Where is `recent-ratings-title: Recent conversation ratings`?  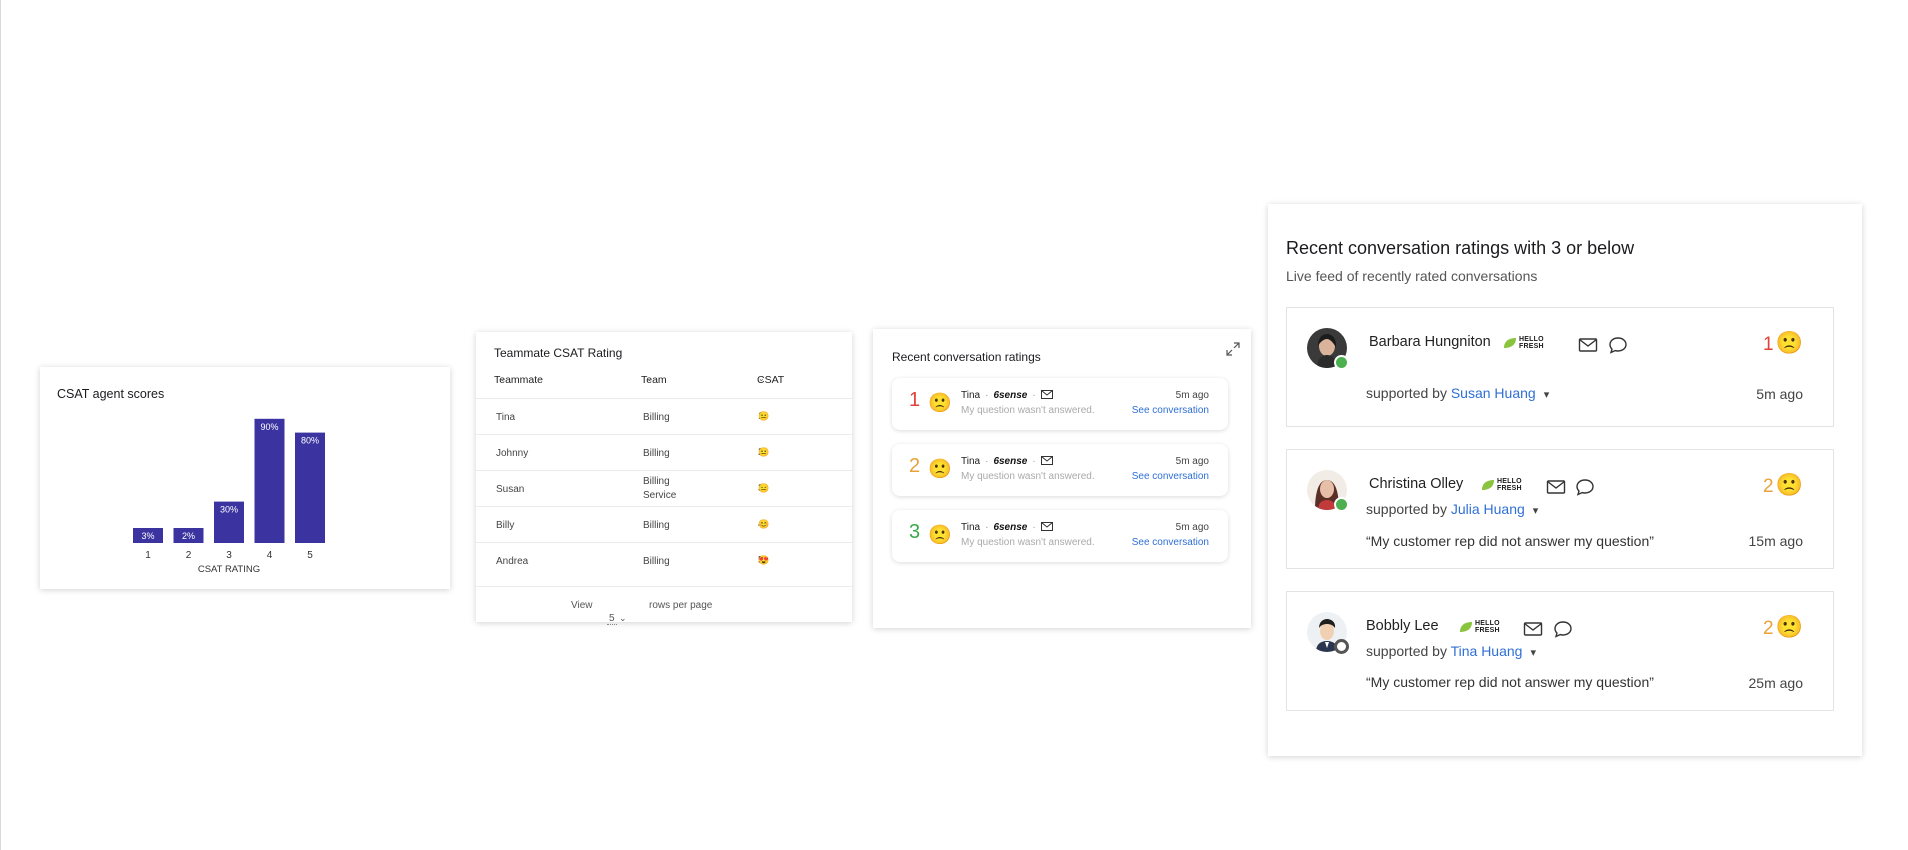
recent-ratings-title: Recent conversation ratings is located at coordinates (966, 357).